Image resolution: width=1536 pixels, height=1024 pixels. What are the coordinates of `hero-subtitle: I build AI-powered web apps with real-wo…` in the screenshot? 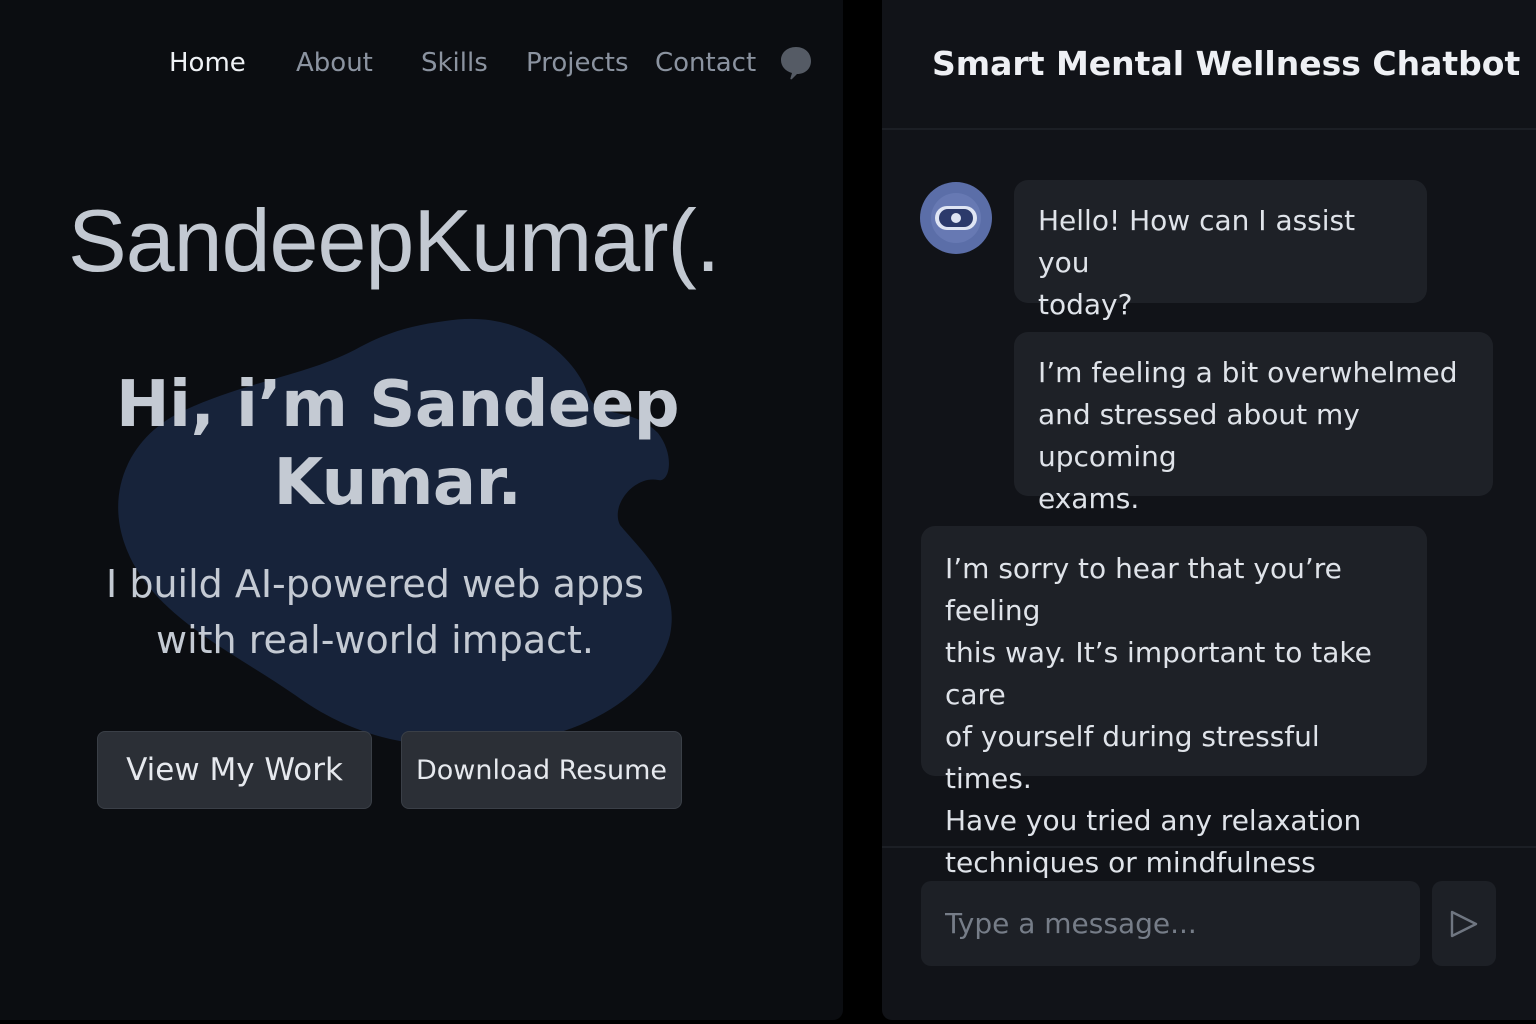 It's located at (375, 612).